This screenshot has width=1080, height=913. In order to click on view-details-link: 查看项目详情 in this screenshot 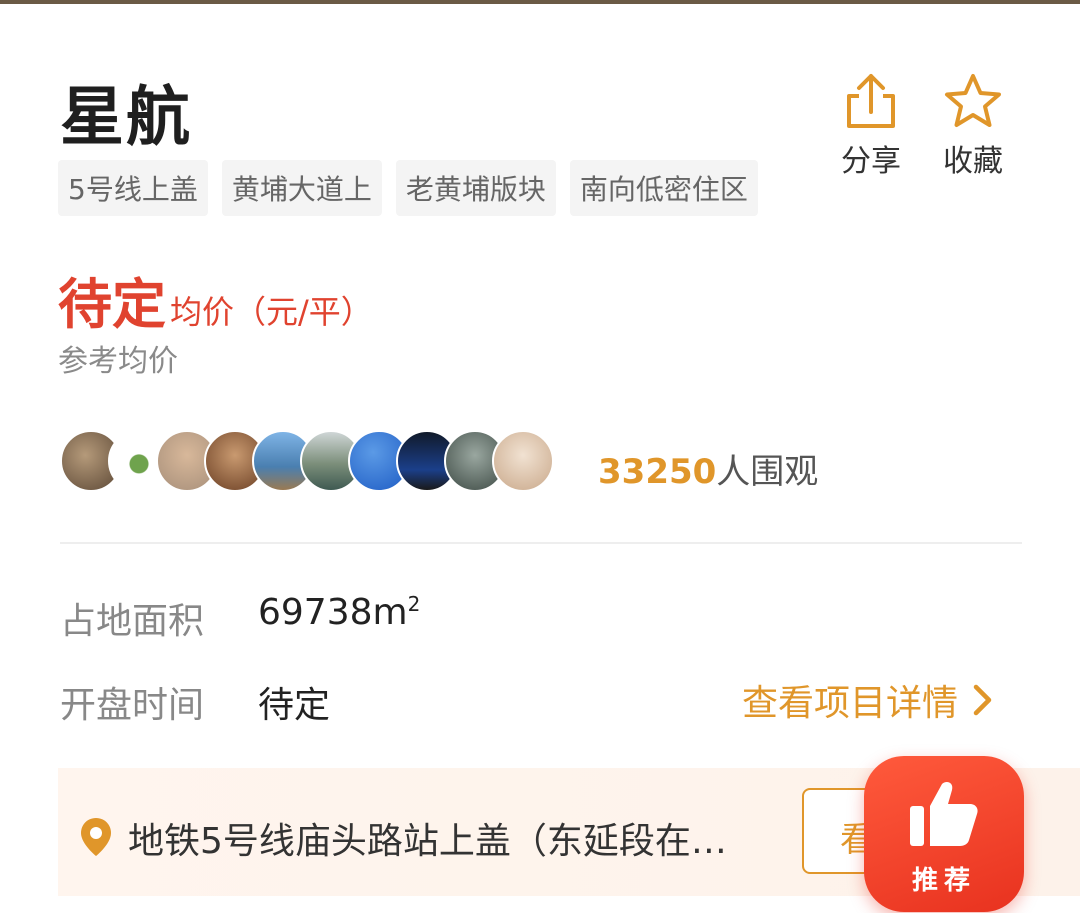, I will do `click(868, 700)`.